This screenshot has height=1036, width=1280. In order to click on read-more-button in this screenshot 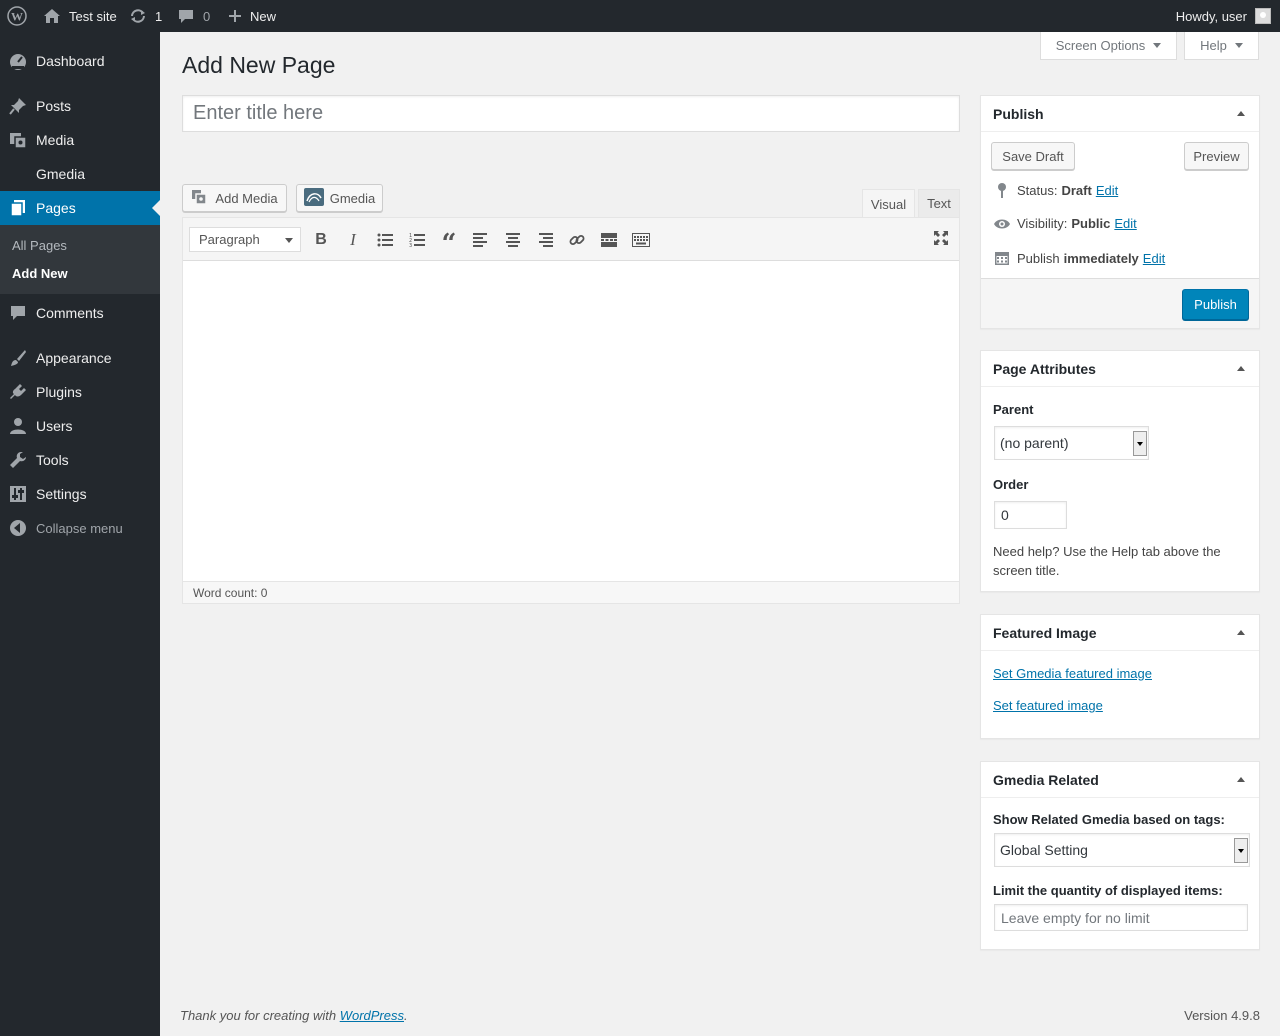, I will do `click(609, 240)`.